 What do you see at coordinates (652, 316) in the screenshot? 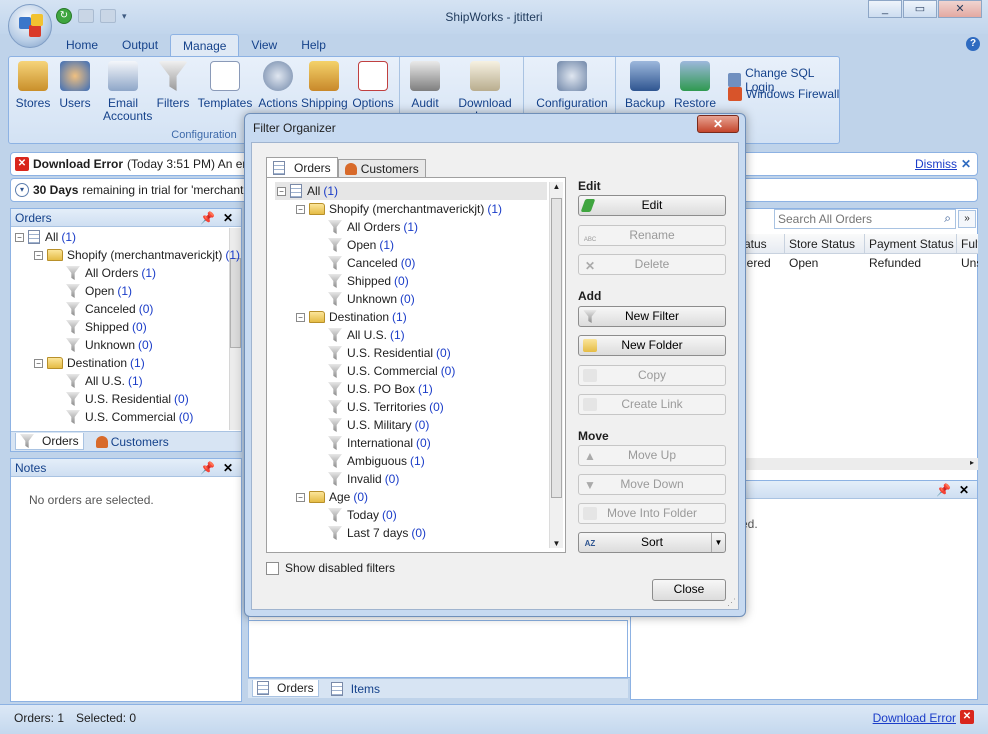
I see `new-filter-button: New Filter` at bounding box center [652, 316].